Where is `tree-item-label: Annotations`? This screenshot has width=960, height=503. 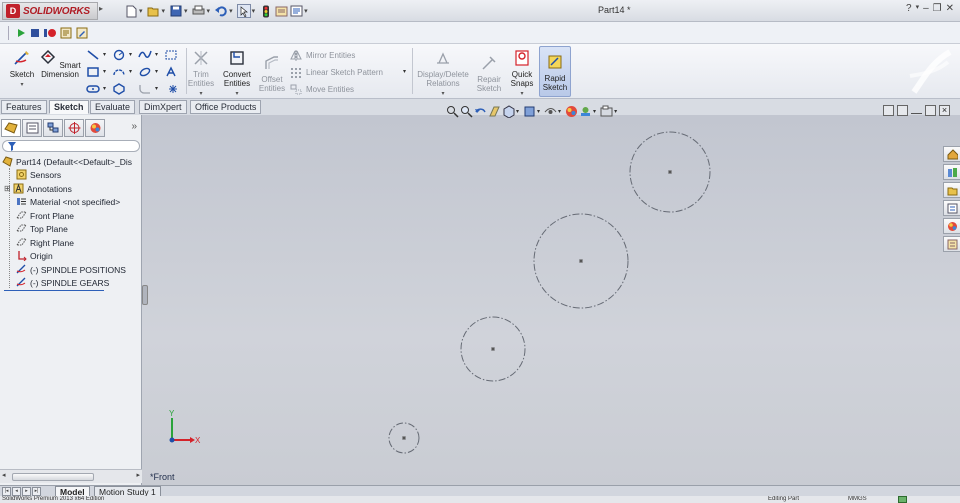
tree-item-label: Annotations is located at coordinates (49, 188).